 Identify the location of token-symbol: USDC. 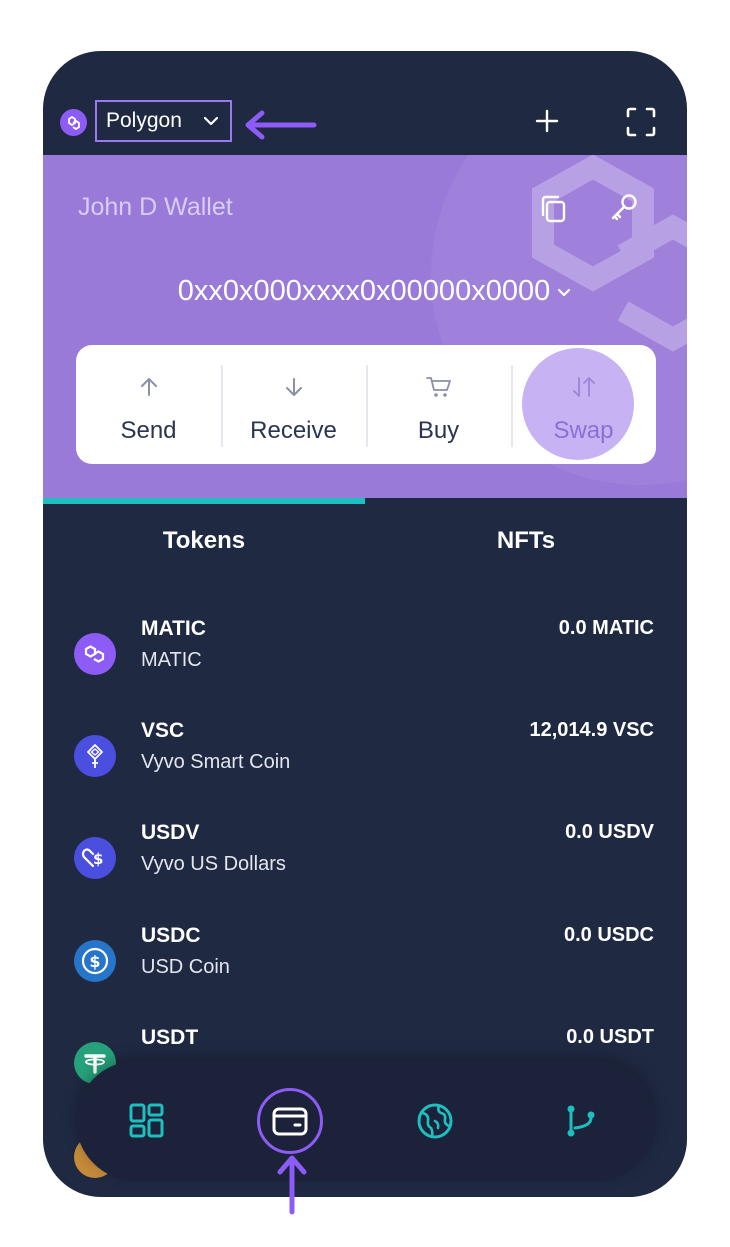
(171, 935).